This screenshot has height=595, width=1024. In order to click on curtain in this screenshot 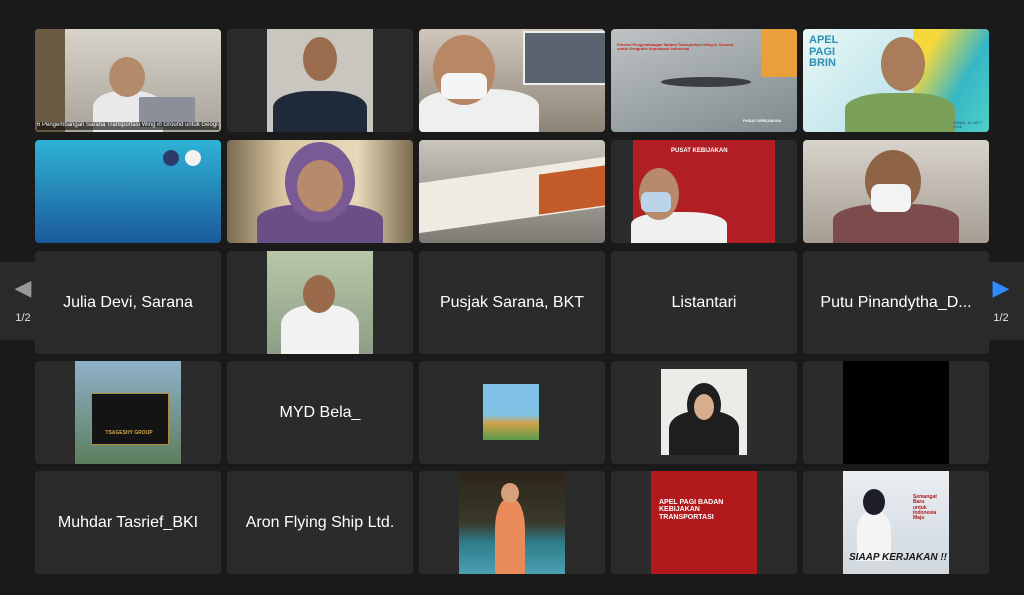, I will do `click(50, 80)`.